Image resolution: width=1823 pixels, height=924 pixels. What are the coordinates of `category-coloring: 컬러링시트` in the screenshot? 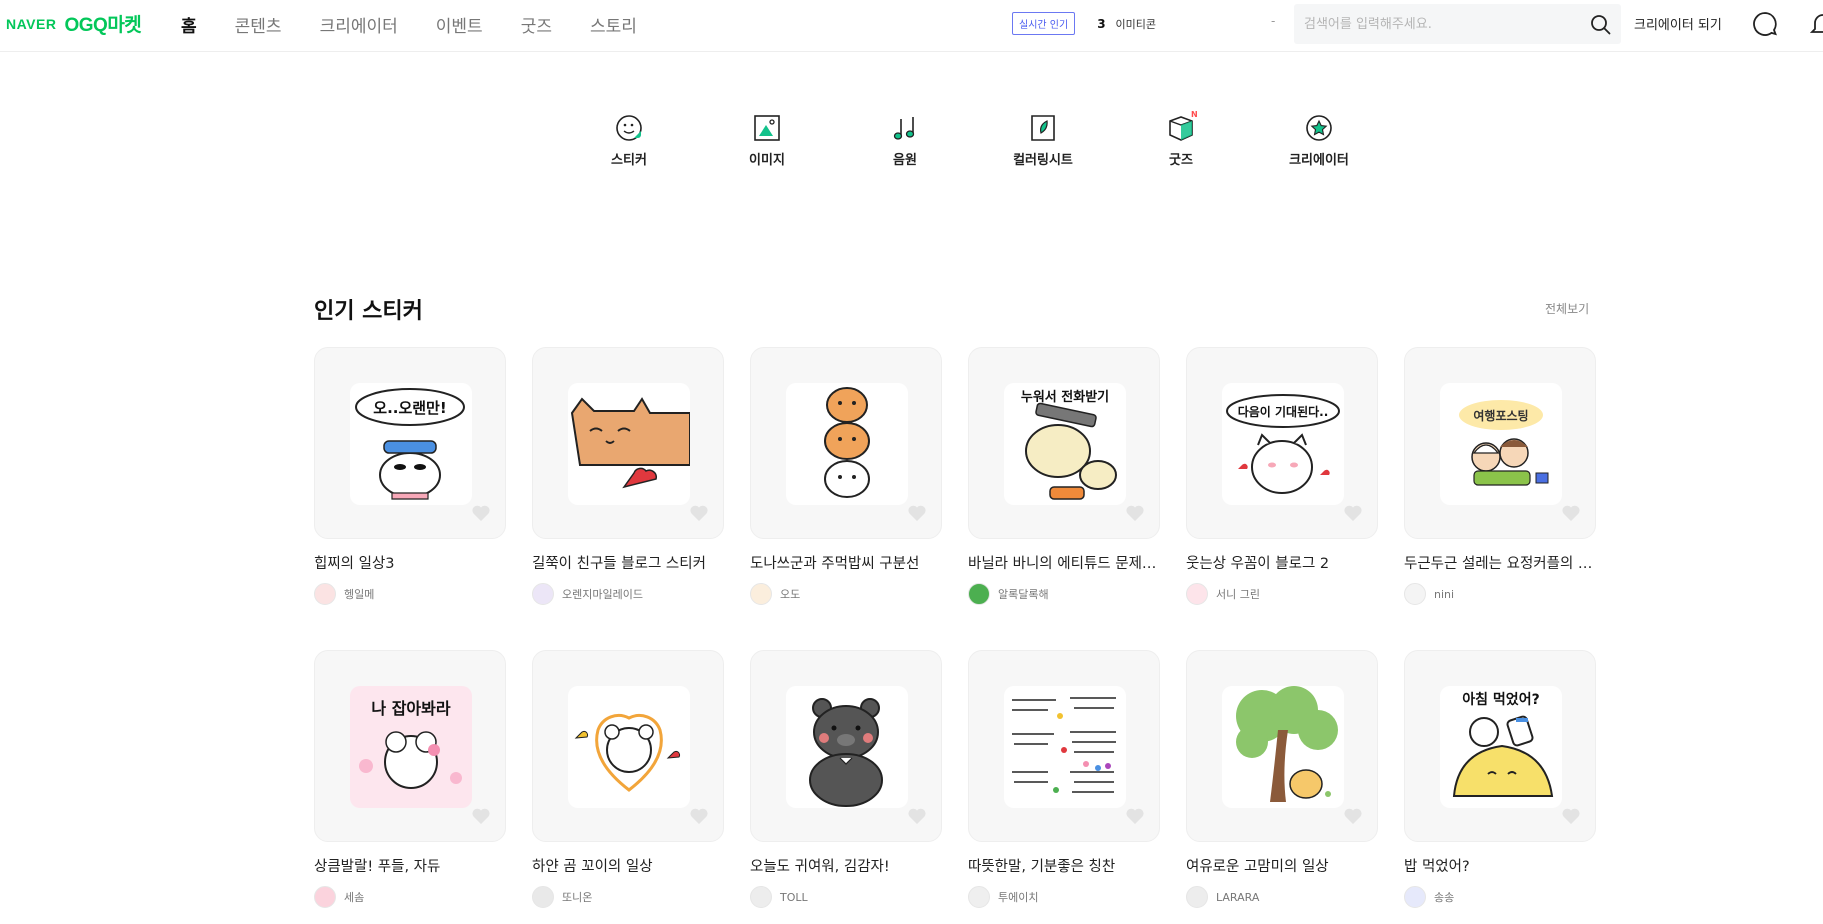 It's located at (1043, 140).